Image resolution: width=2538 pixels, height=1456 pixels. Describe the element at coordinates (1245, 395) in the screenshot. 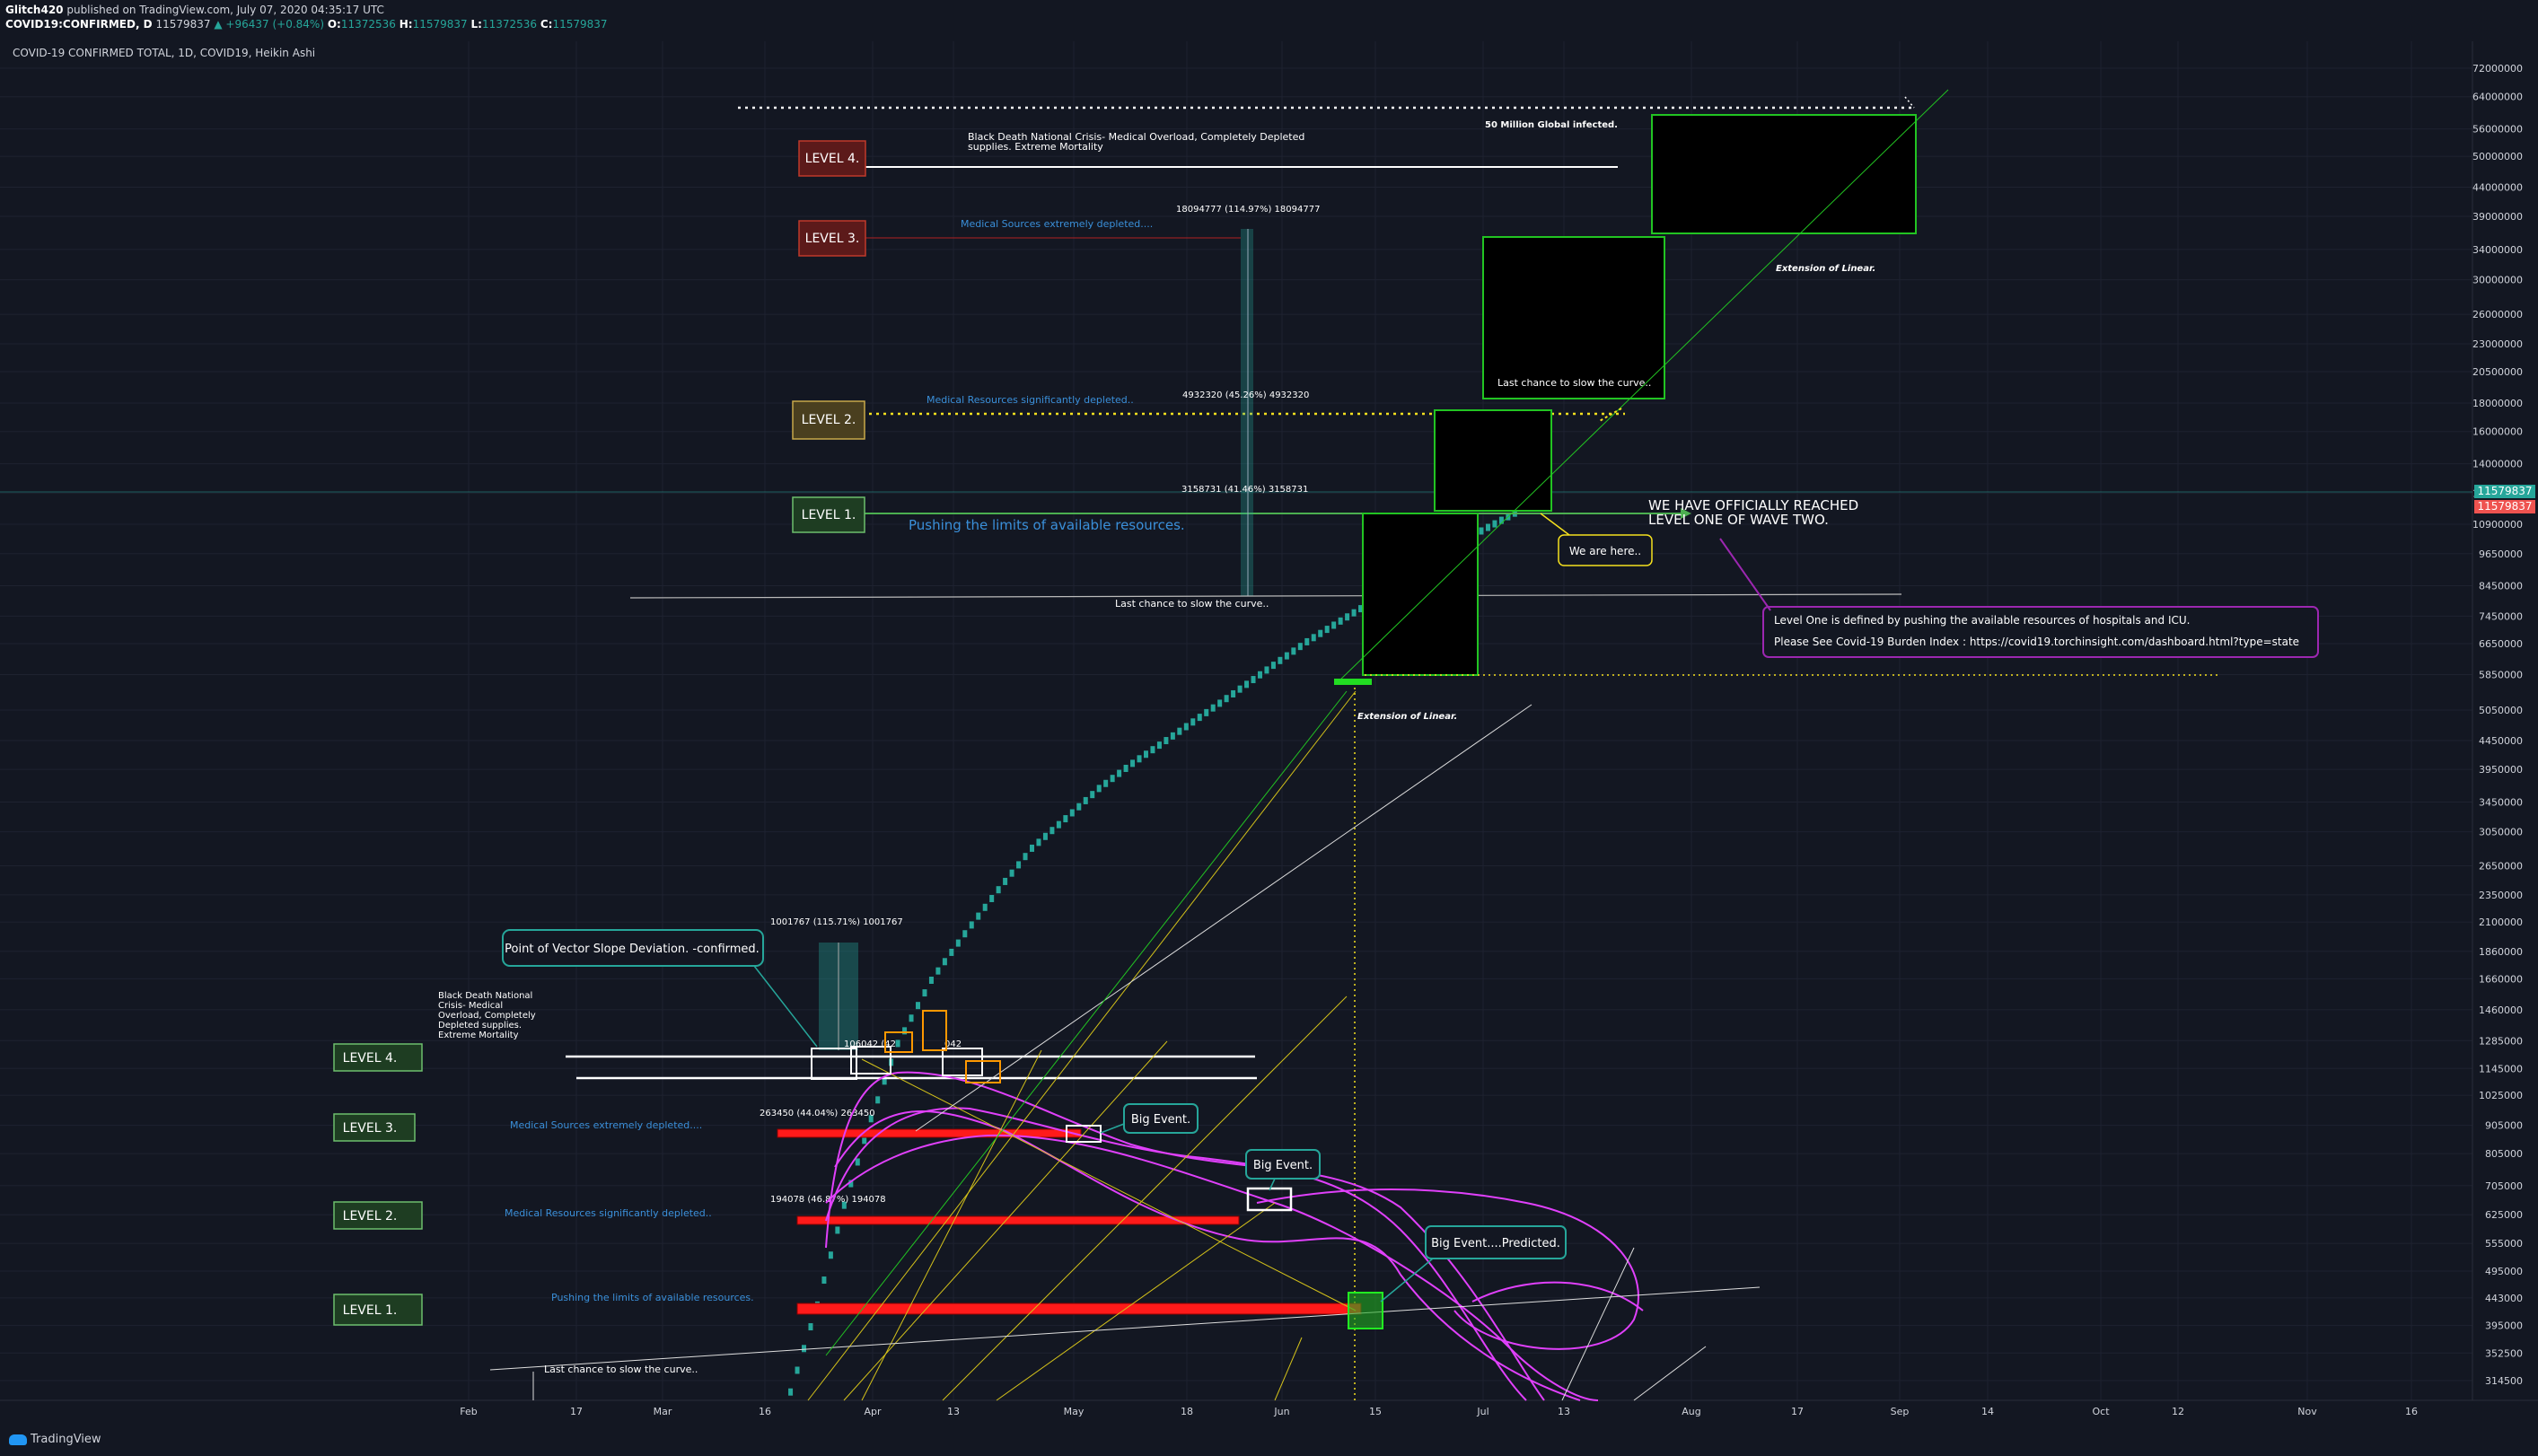

I see `measure-top-2: 4932320 (45.26%) 4932320` at that location.